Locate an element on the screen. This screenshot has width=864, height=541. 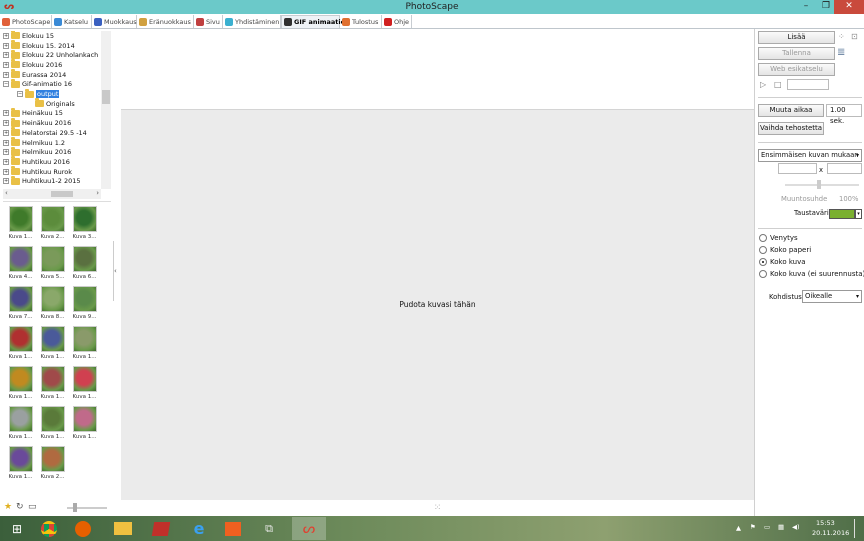
save-button: Tallenna is located at coordinates (796, 53).